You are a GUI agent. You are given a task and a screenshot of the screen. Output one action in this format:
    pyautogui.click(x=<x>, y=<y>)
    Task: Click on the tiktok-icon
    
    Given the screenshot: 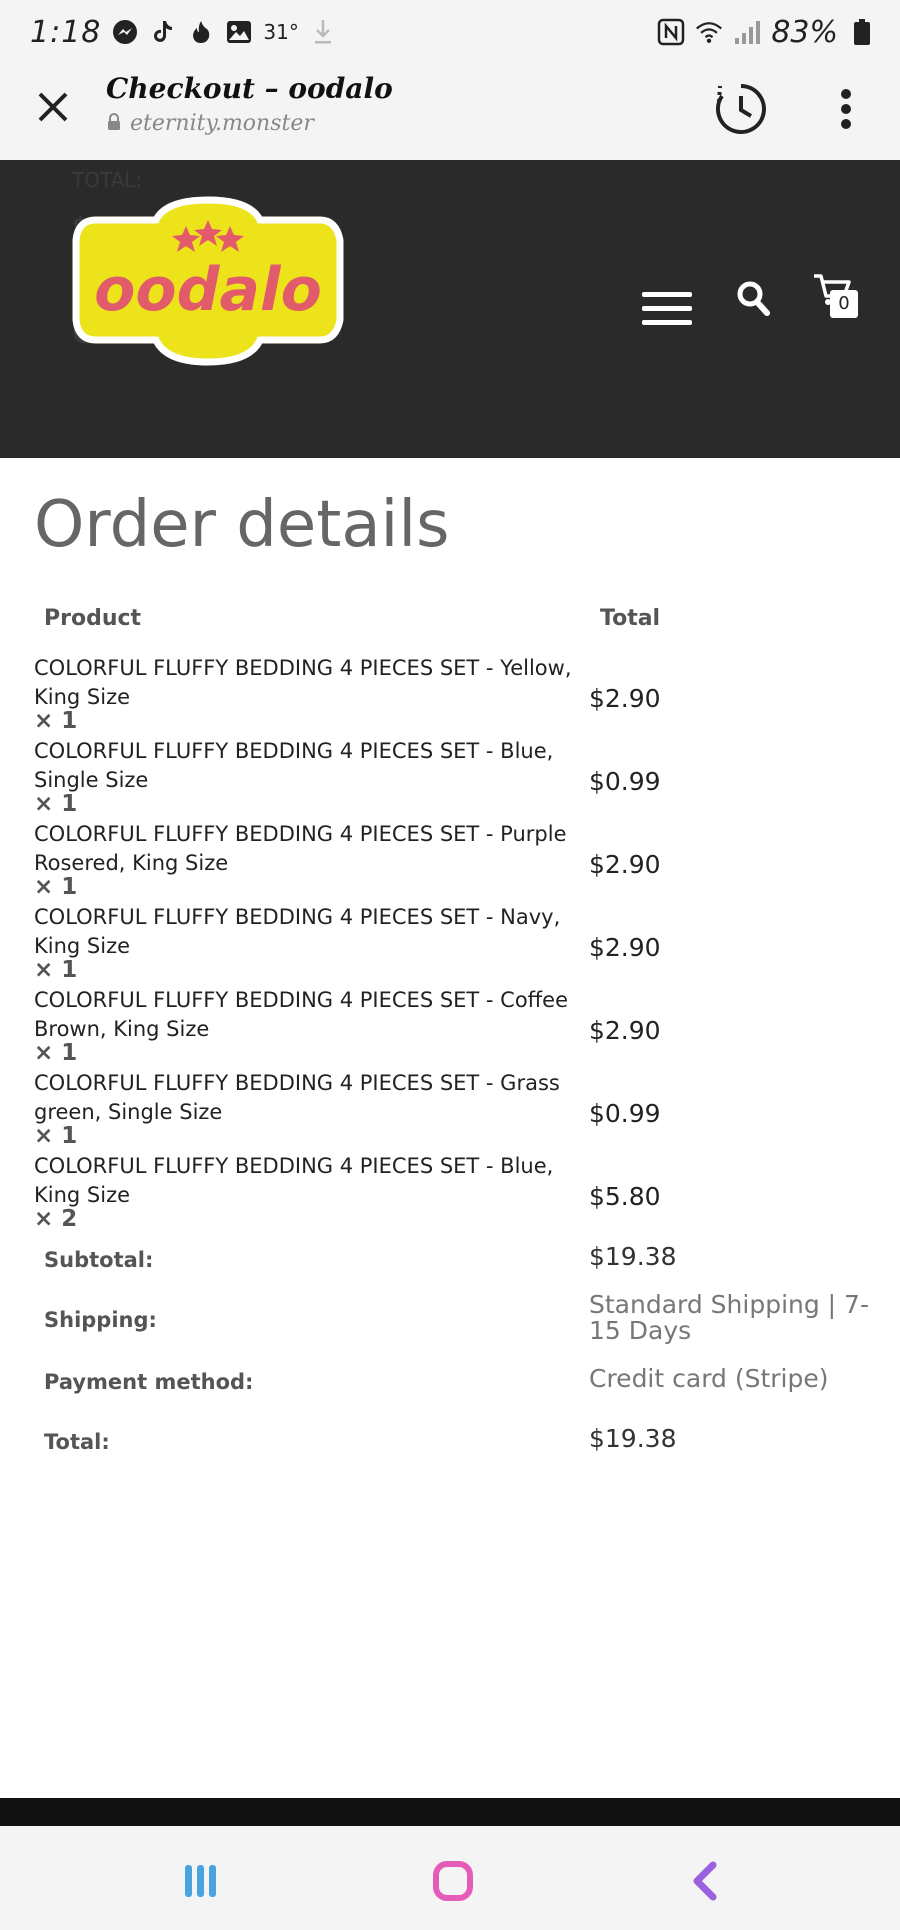 What is the action you would take?
    pyautogui.click(x=163, y=32)
    